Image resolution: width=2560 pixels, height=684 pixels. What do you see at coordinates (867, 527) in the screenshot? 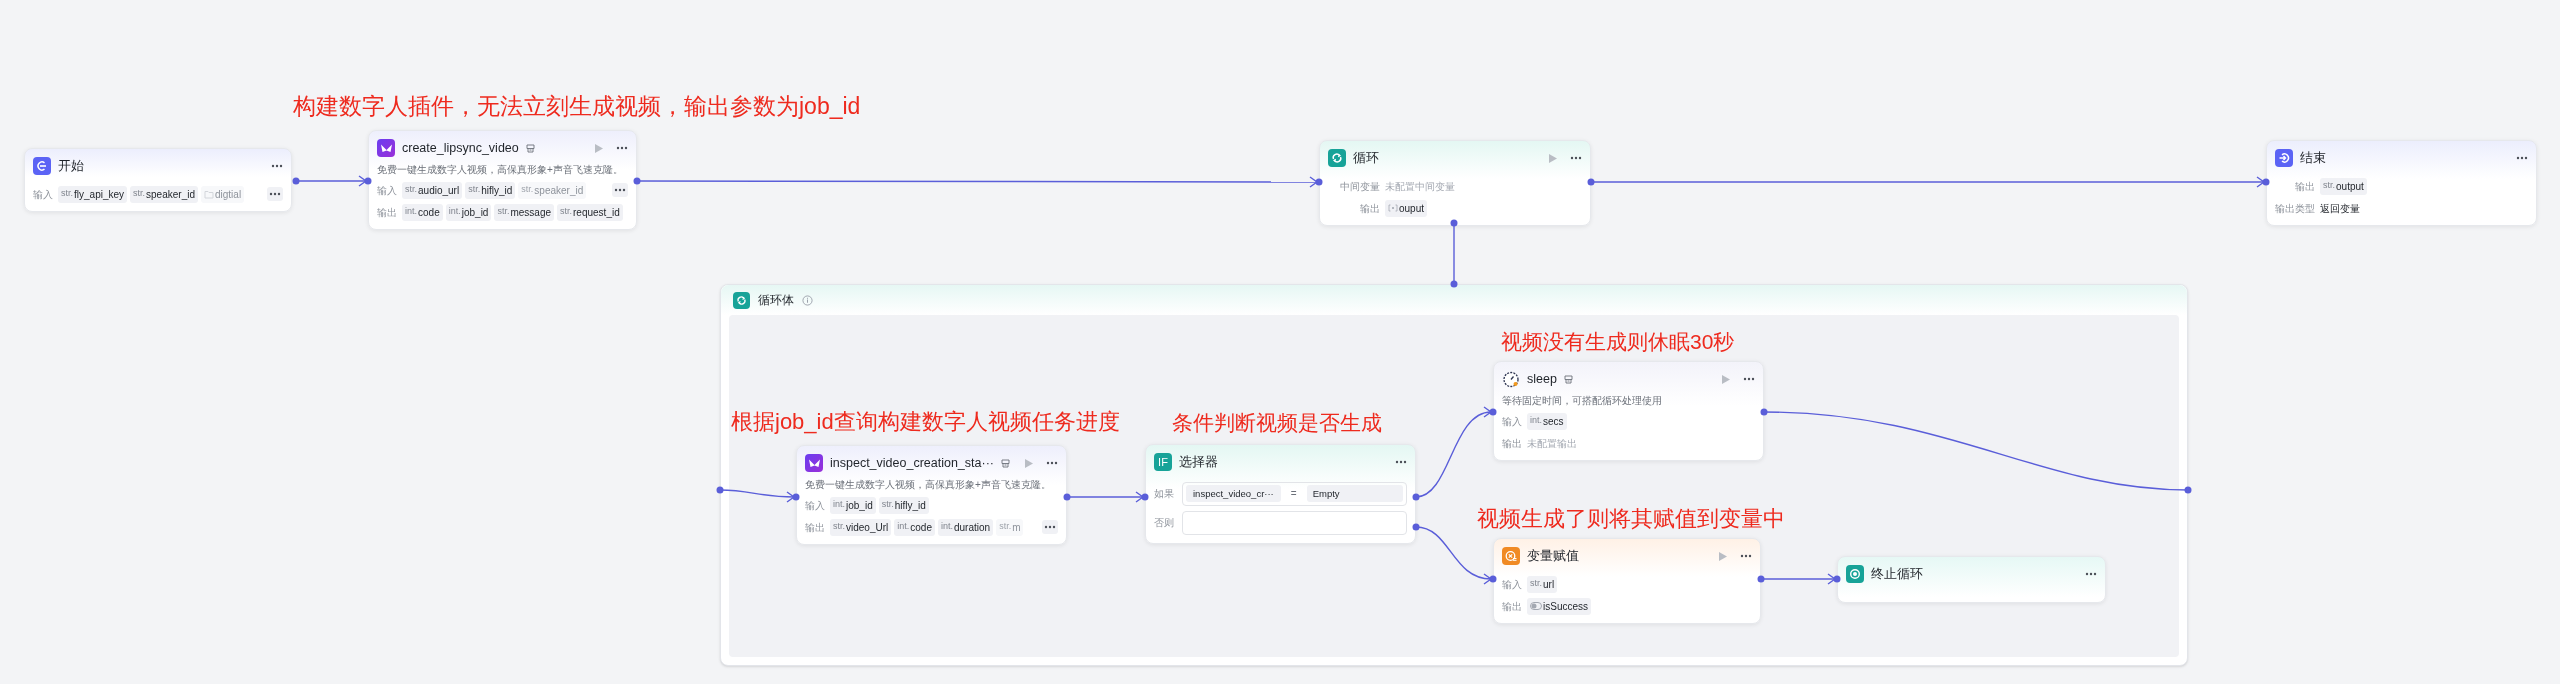
I see `parameter-name: video_Url` at bounding box center [867, 527].